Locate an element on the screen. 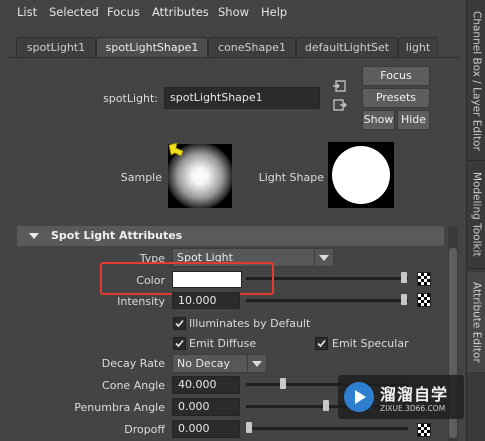 Image resolution: width=485 pixels, height=441 pixels. play-logo-icon is located at coordinates (359, 397).